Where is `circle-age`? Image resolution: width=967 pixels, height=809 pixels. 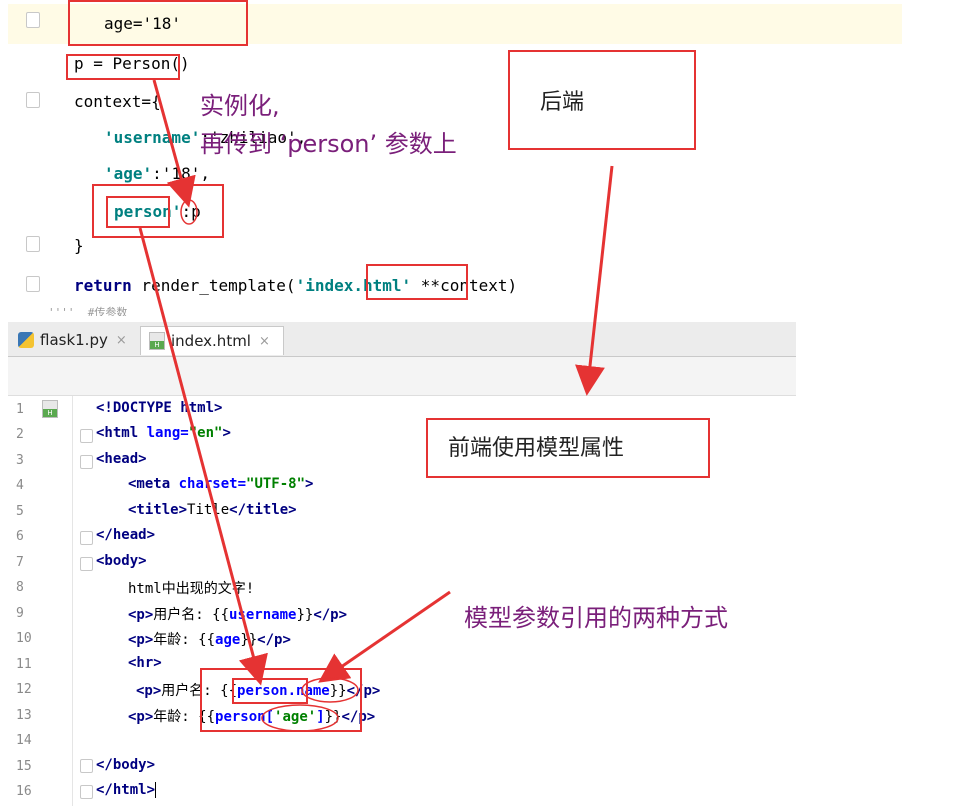 circle-age is located at coordinates (300, 718).